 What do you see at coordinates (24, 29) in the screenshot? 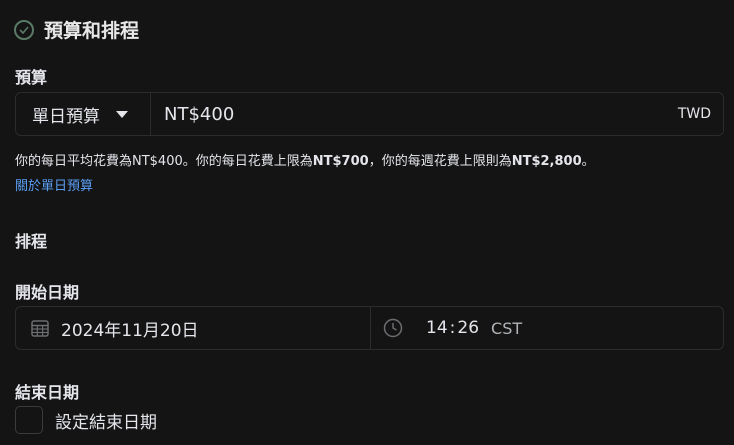
I see `check-circle-icon` at bounding box center [24, 29].